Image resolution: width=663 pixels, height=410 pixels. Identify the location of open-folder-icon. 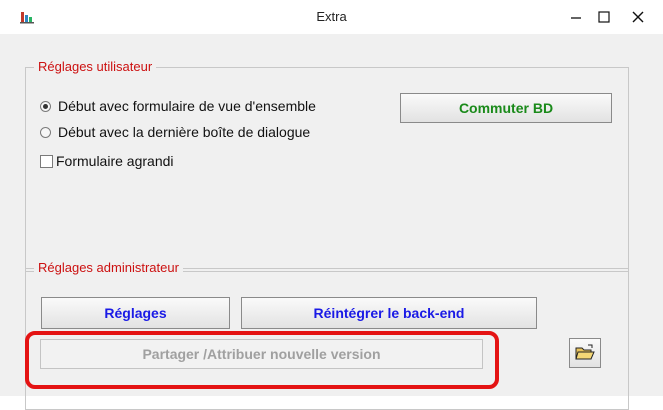
(585, 352).